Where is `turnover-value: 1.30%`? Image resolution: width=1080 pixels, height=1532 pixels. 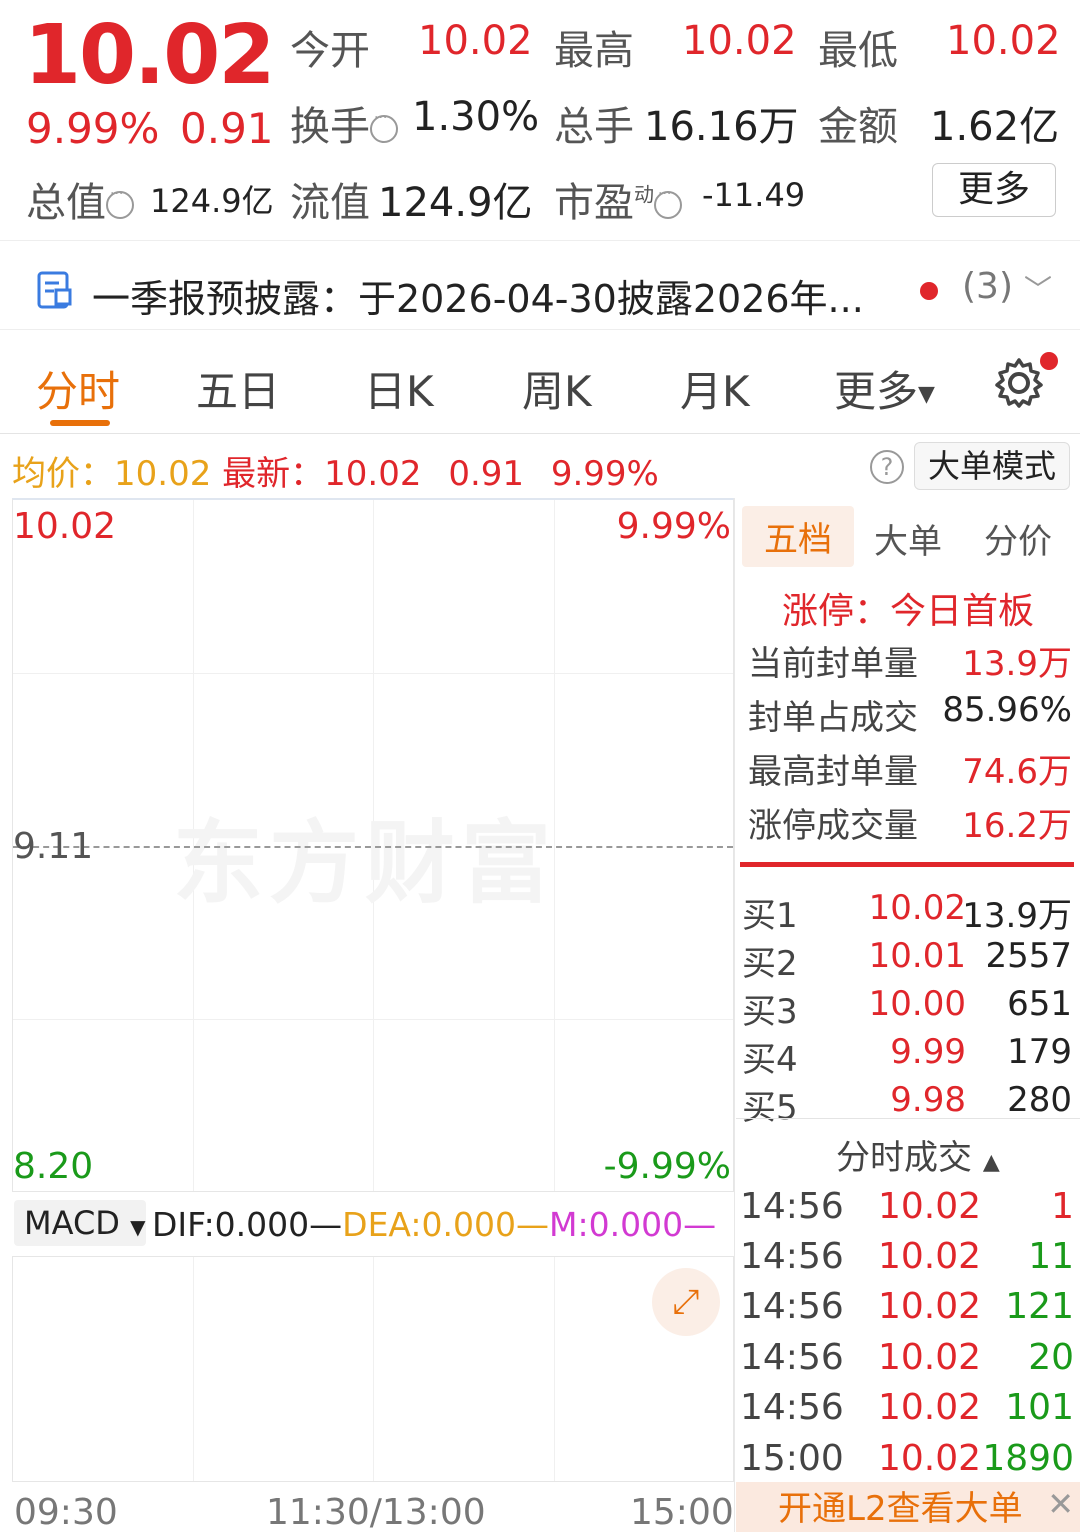 turnover-value: 1.30% is located at coordinates (476, 117).